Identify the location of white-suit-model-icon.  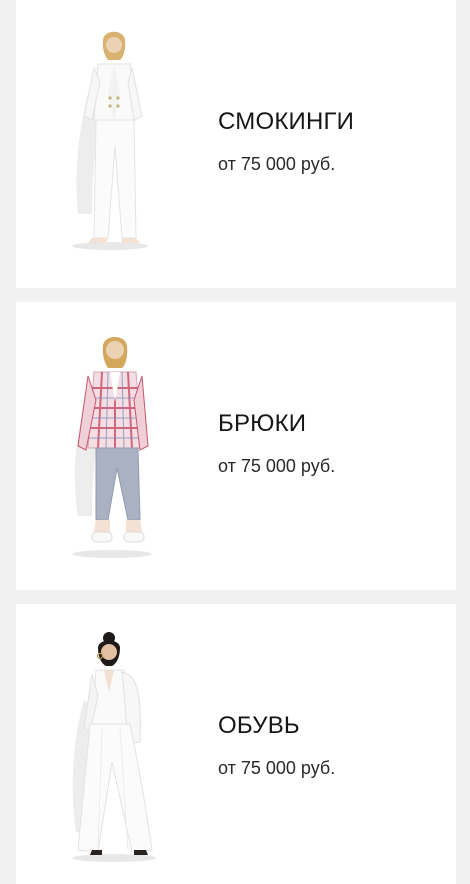
(113, 748).